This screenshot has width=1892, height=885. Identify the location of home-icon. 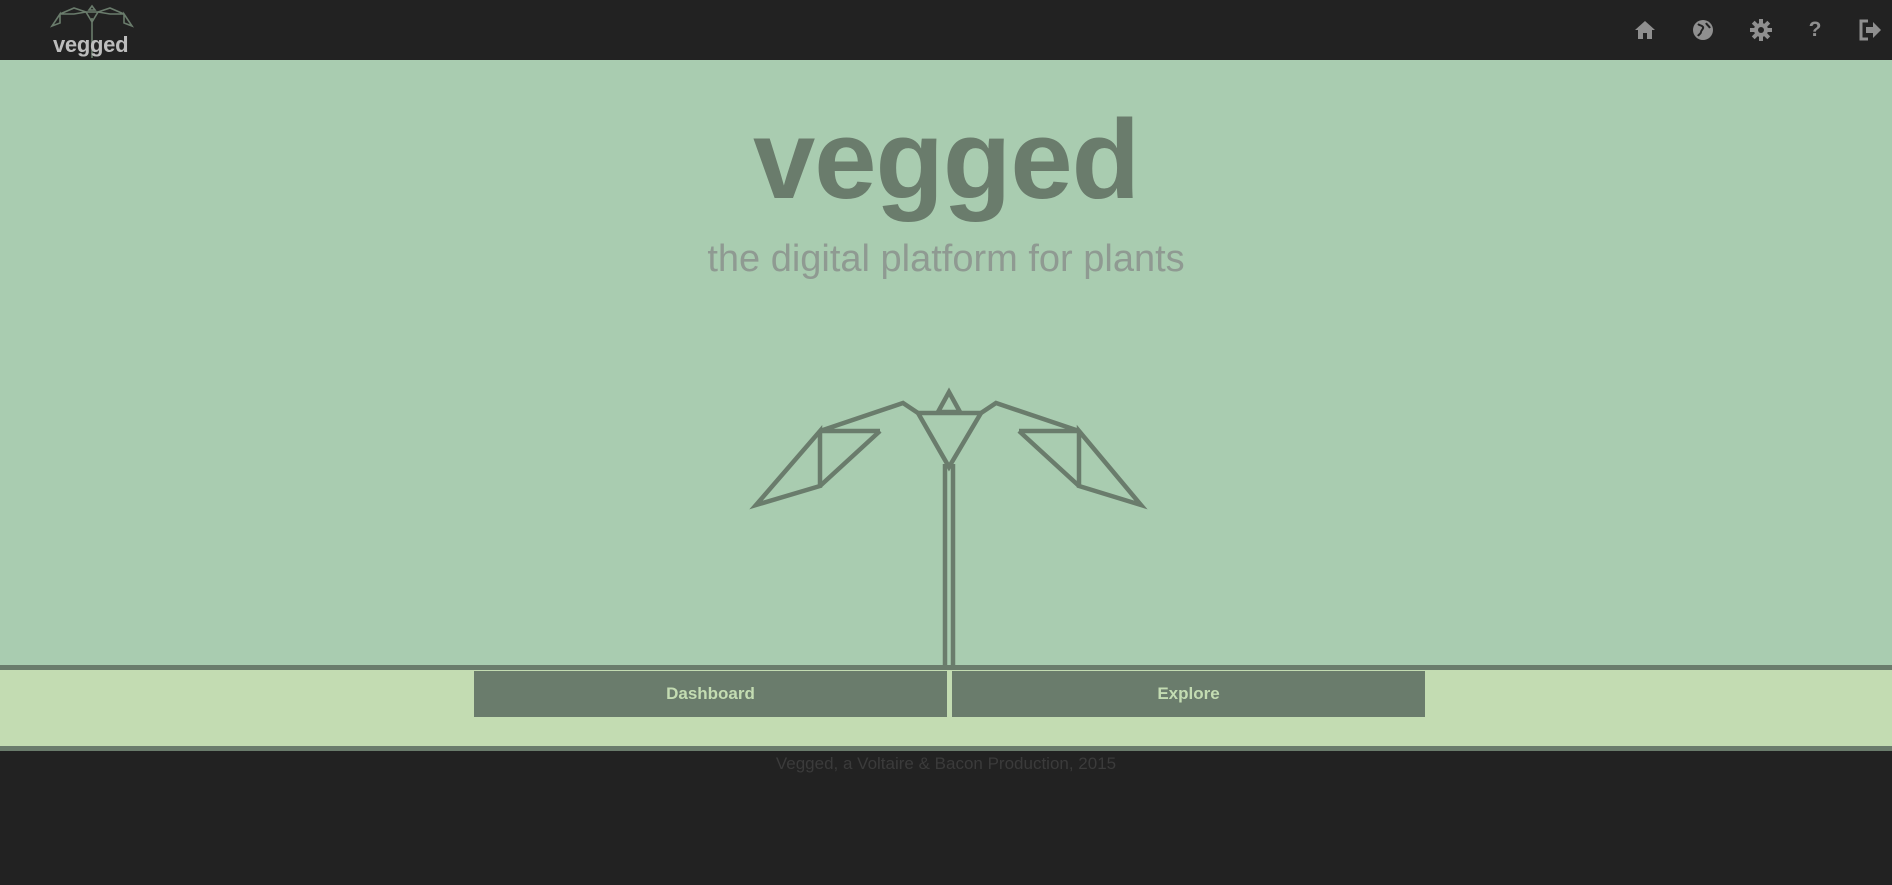
(1645, 30).